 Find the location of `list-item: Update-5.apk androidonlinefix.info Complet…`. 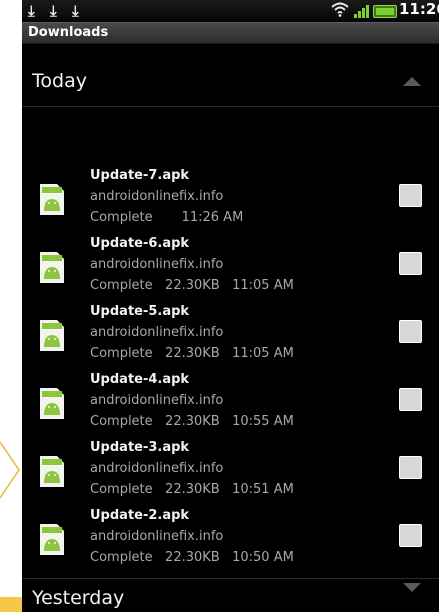

list-item: Update-5.apk androidonlinefix.info Complet… is located at coordinates (230, 338).